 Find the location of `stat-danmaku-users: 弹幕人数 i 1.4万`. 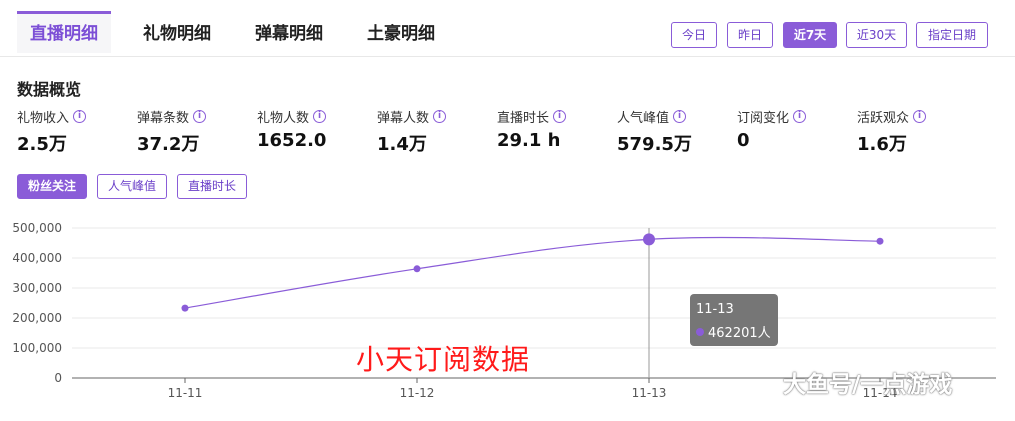

stat-danmaku-users: 弹幕人数 i 1.4万 is located at coordinates (434, 131).